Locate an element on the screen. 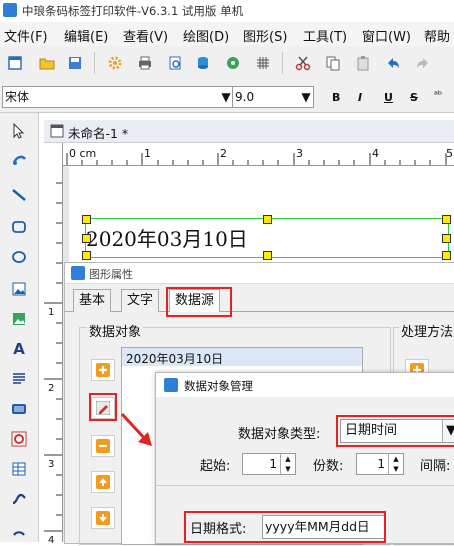  drawing-toolbar: A is located at coordinates (19, 327).